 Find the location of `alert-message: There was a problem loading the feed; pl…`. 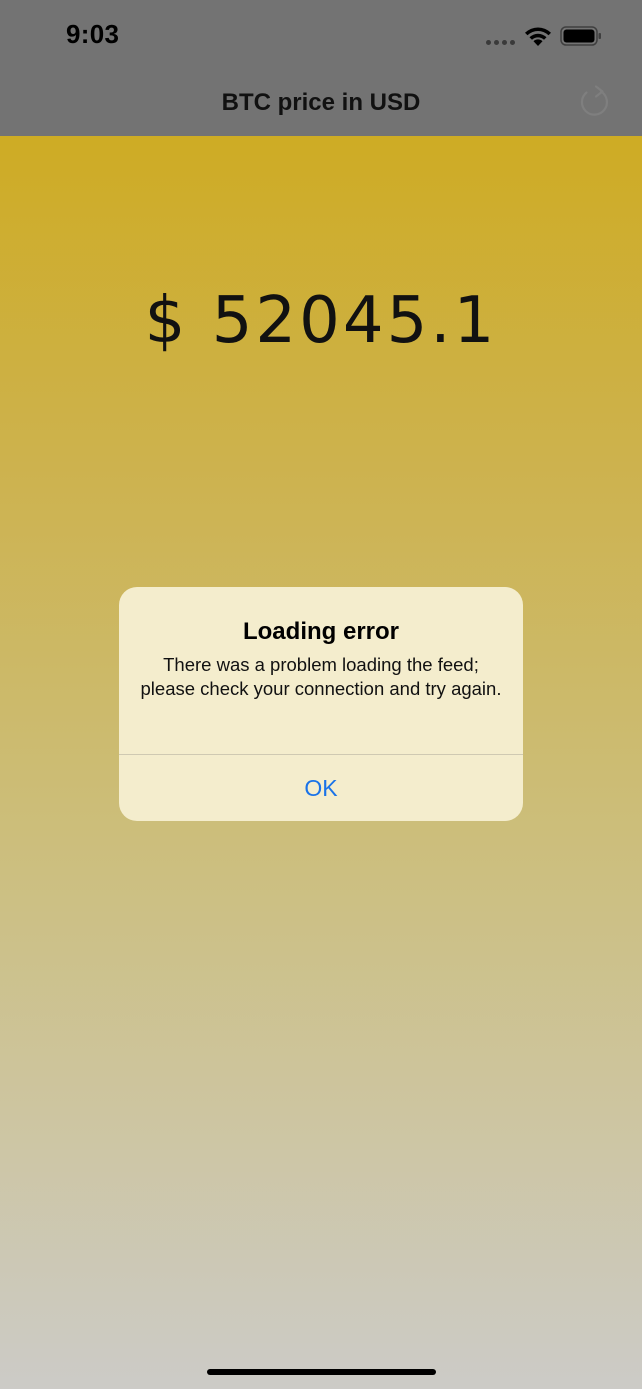

alert-message: There was a problem loading the feed; pl… is located at coordinates (321, 676).